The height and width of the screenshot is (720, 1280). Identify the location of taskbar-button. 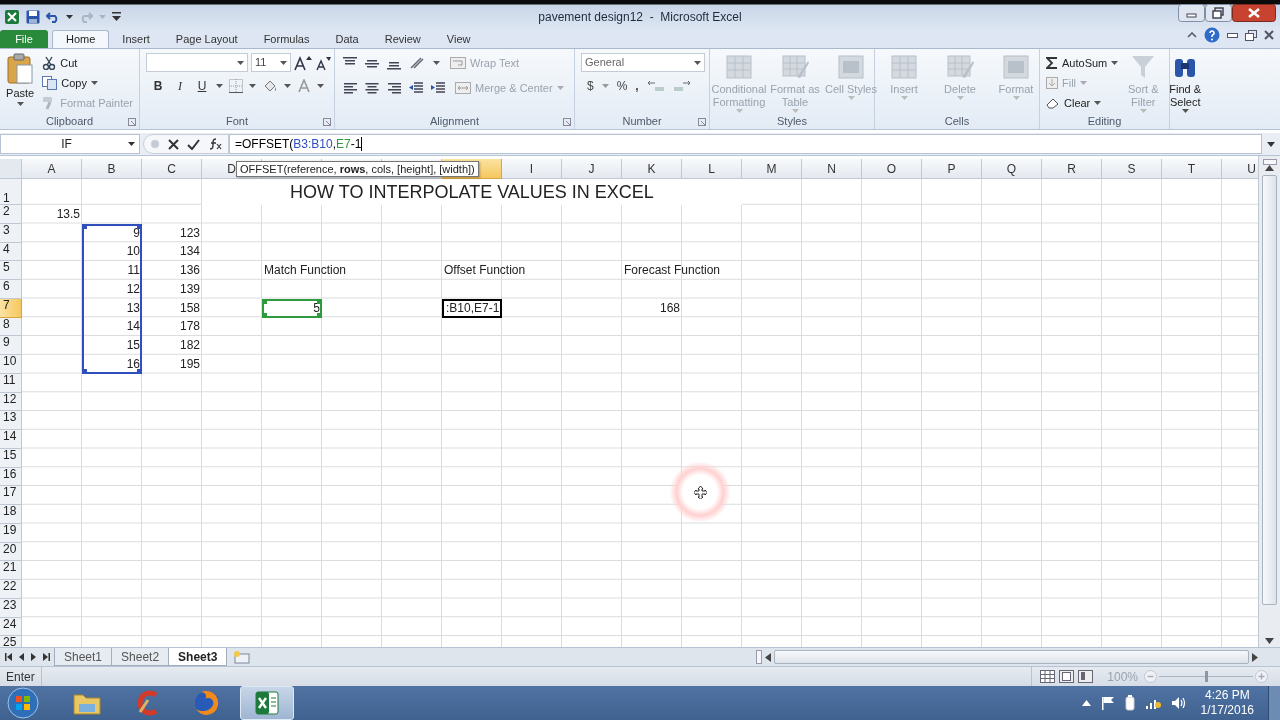
(267, 703).